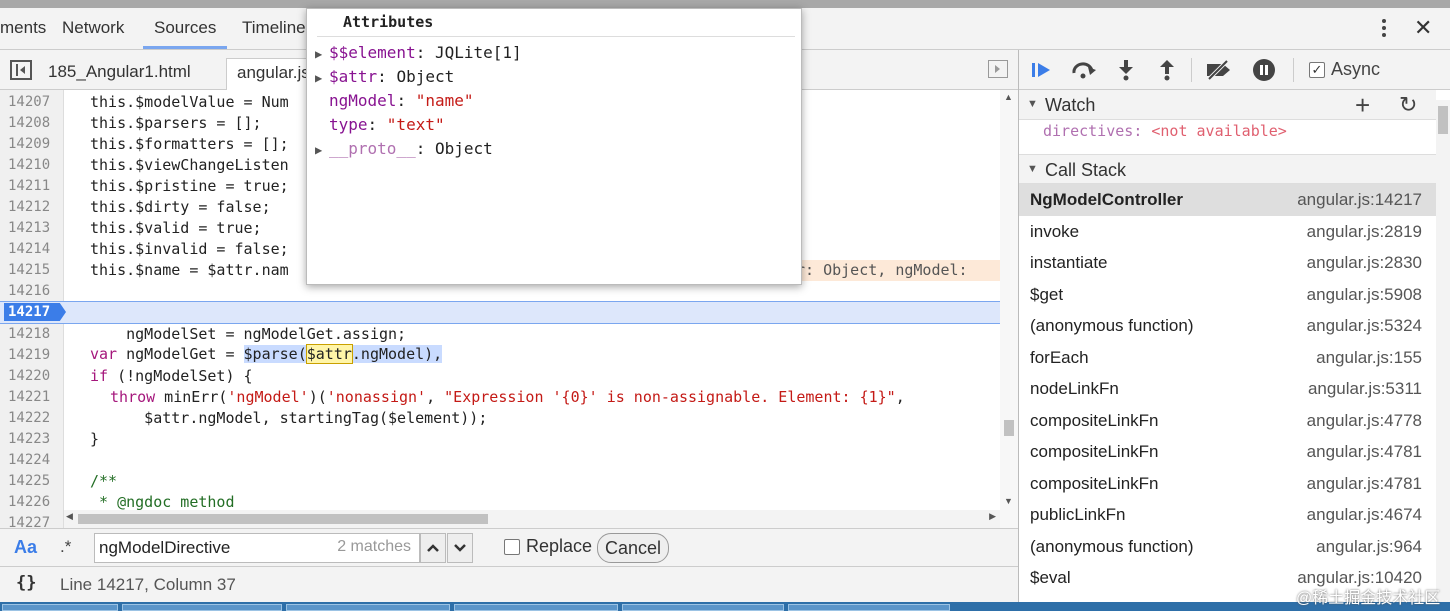  Describe the element at coordinates (433, 548) in the screenshot. I see `previous-match-button` at that location.